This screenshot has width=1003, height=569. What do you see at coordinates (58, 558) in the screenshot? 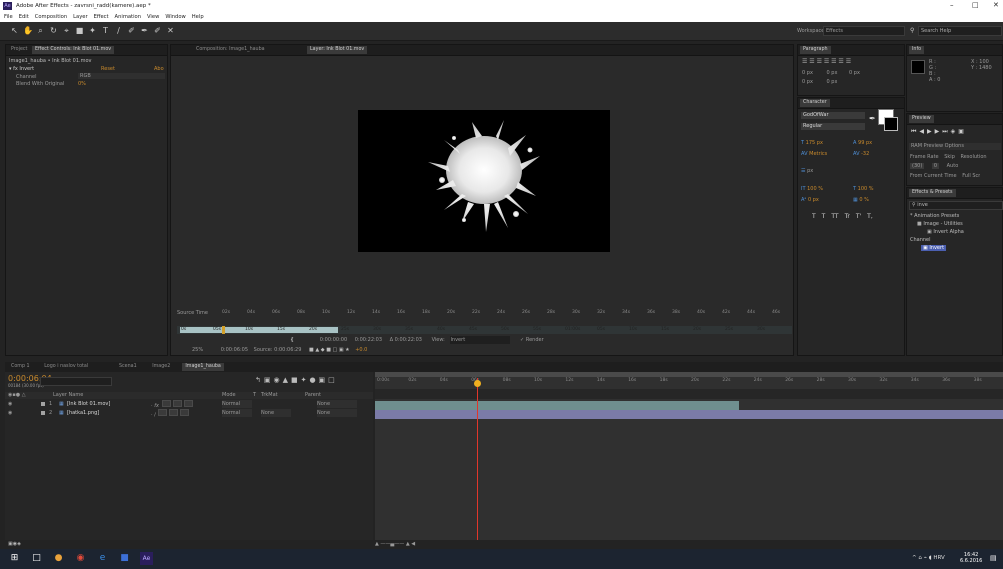
I see `taskbar-app-icon: ●` at bounding box center [58, 558].